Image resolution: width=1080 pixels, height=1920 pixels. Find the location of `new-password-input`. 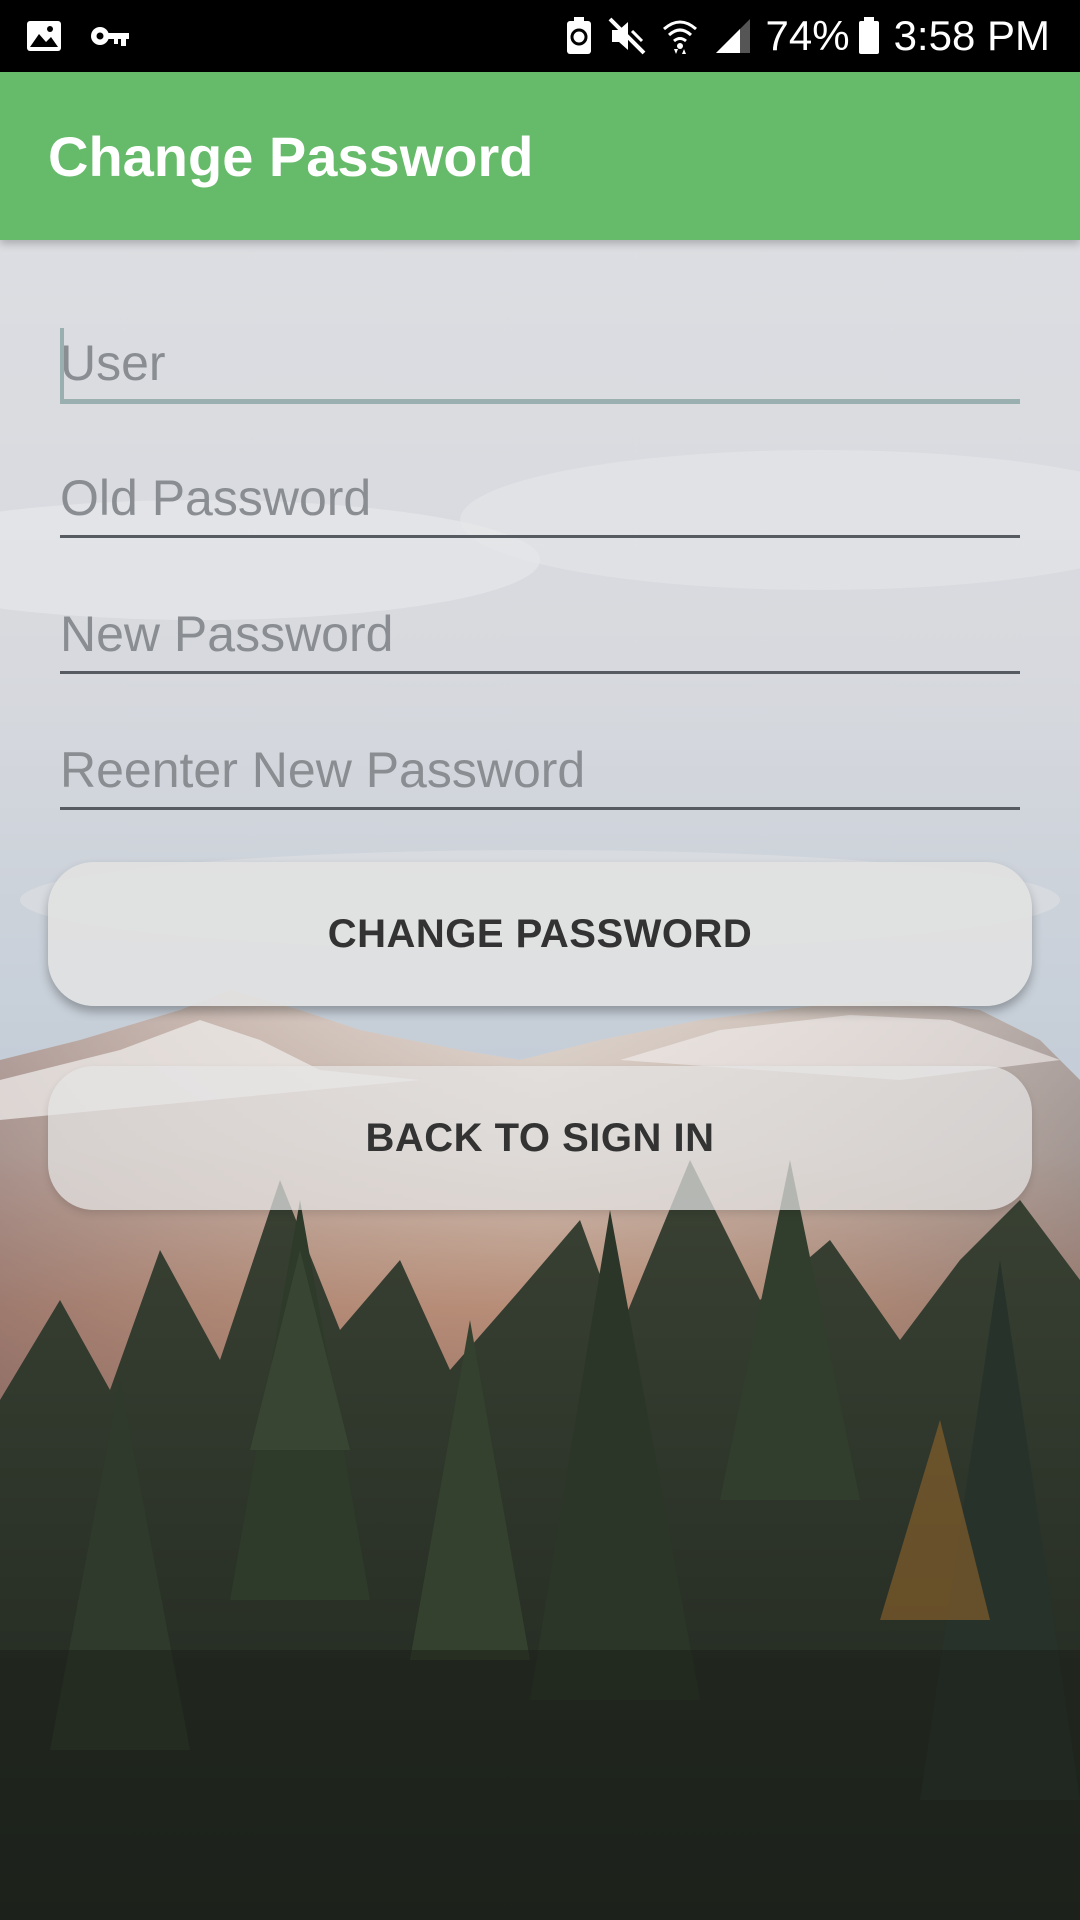

new-password-input is located at coordinates (540, 626).